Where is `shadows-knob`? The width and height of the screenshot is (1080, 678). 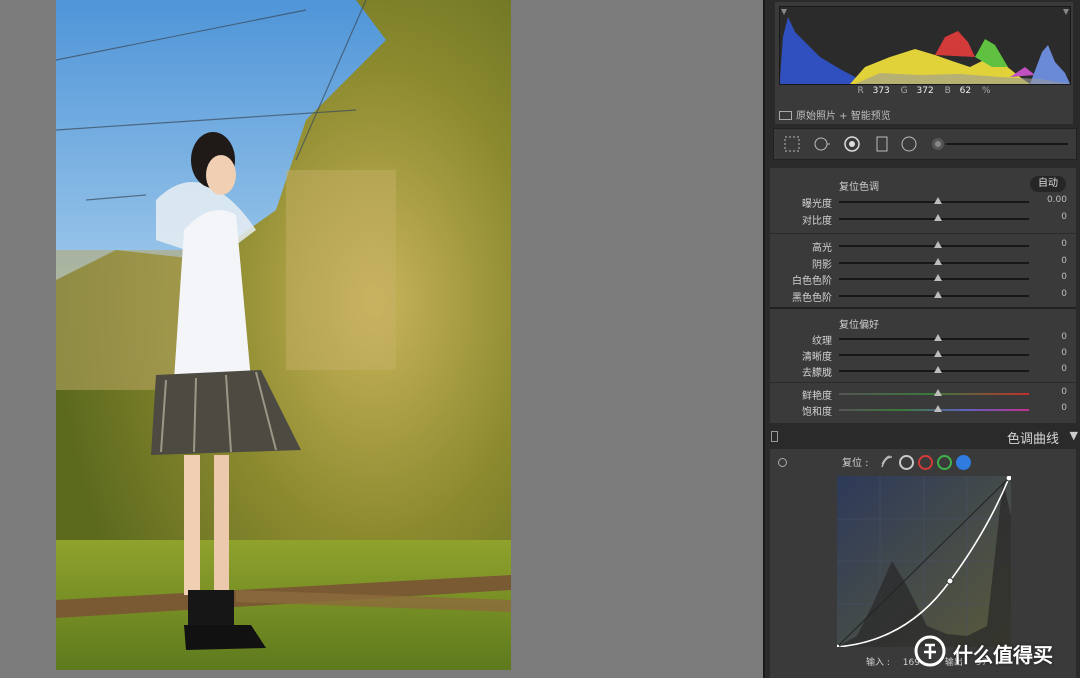 shadows-knob is located at coordinates (938, 261).